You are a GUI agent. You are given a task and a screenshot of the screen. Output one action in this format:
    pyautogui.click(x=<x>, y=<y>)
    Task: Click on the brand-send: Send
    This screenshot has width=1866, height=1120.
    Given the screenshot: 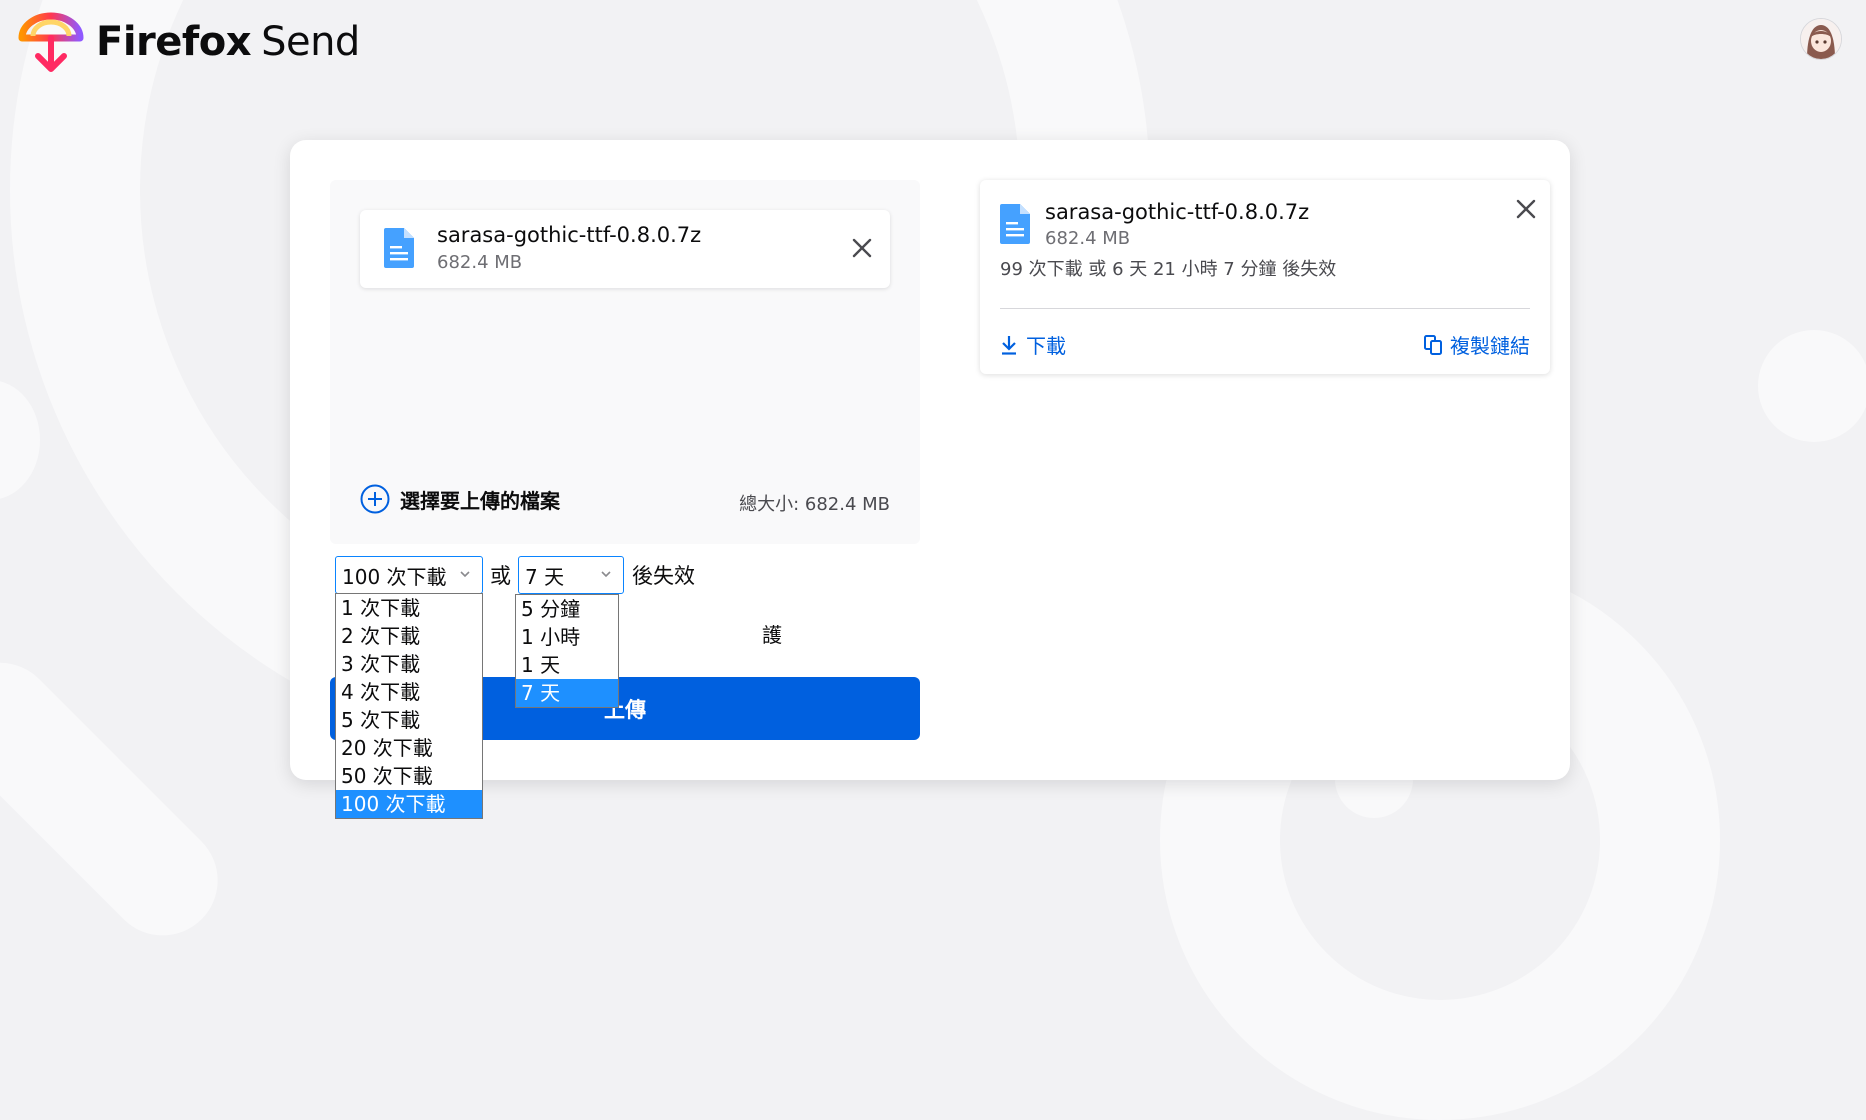 What is the action you would take?
    pyautogui.click(x=310, y=42)
    